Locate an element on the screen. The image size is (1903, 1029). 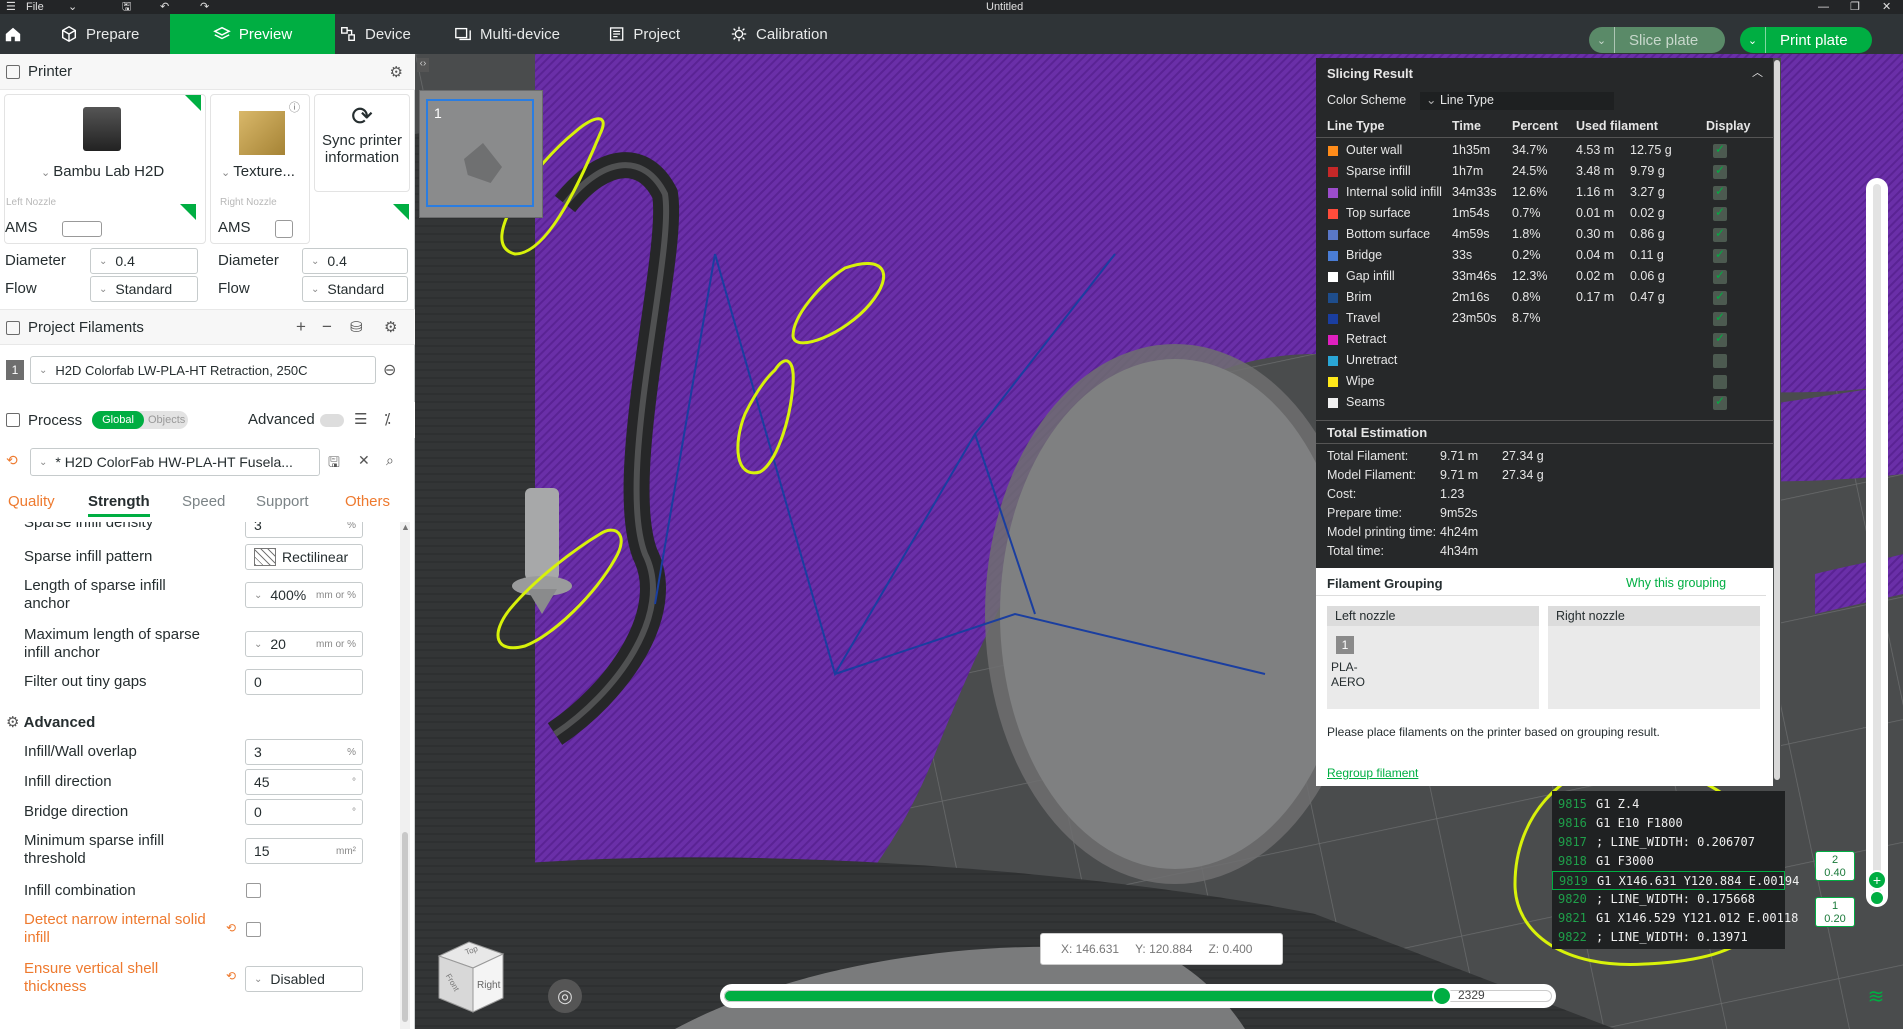
search-icon: ⌕ is located at coordinates (390, 460).